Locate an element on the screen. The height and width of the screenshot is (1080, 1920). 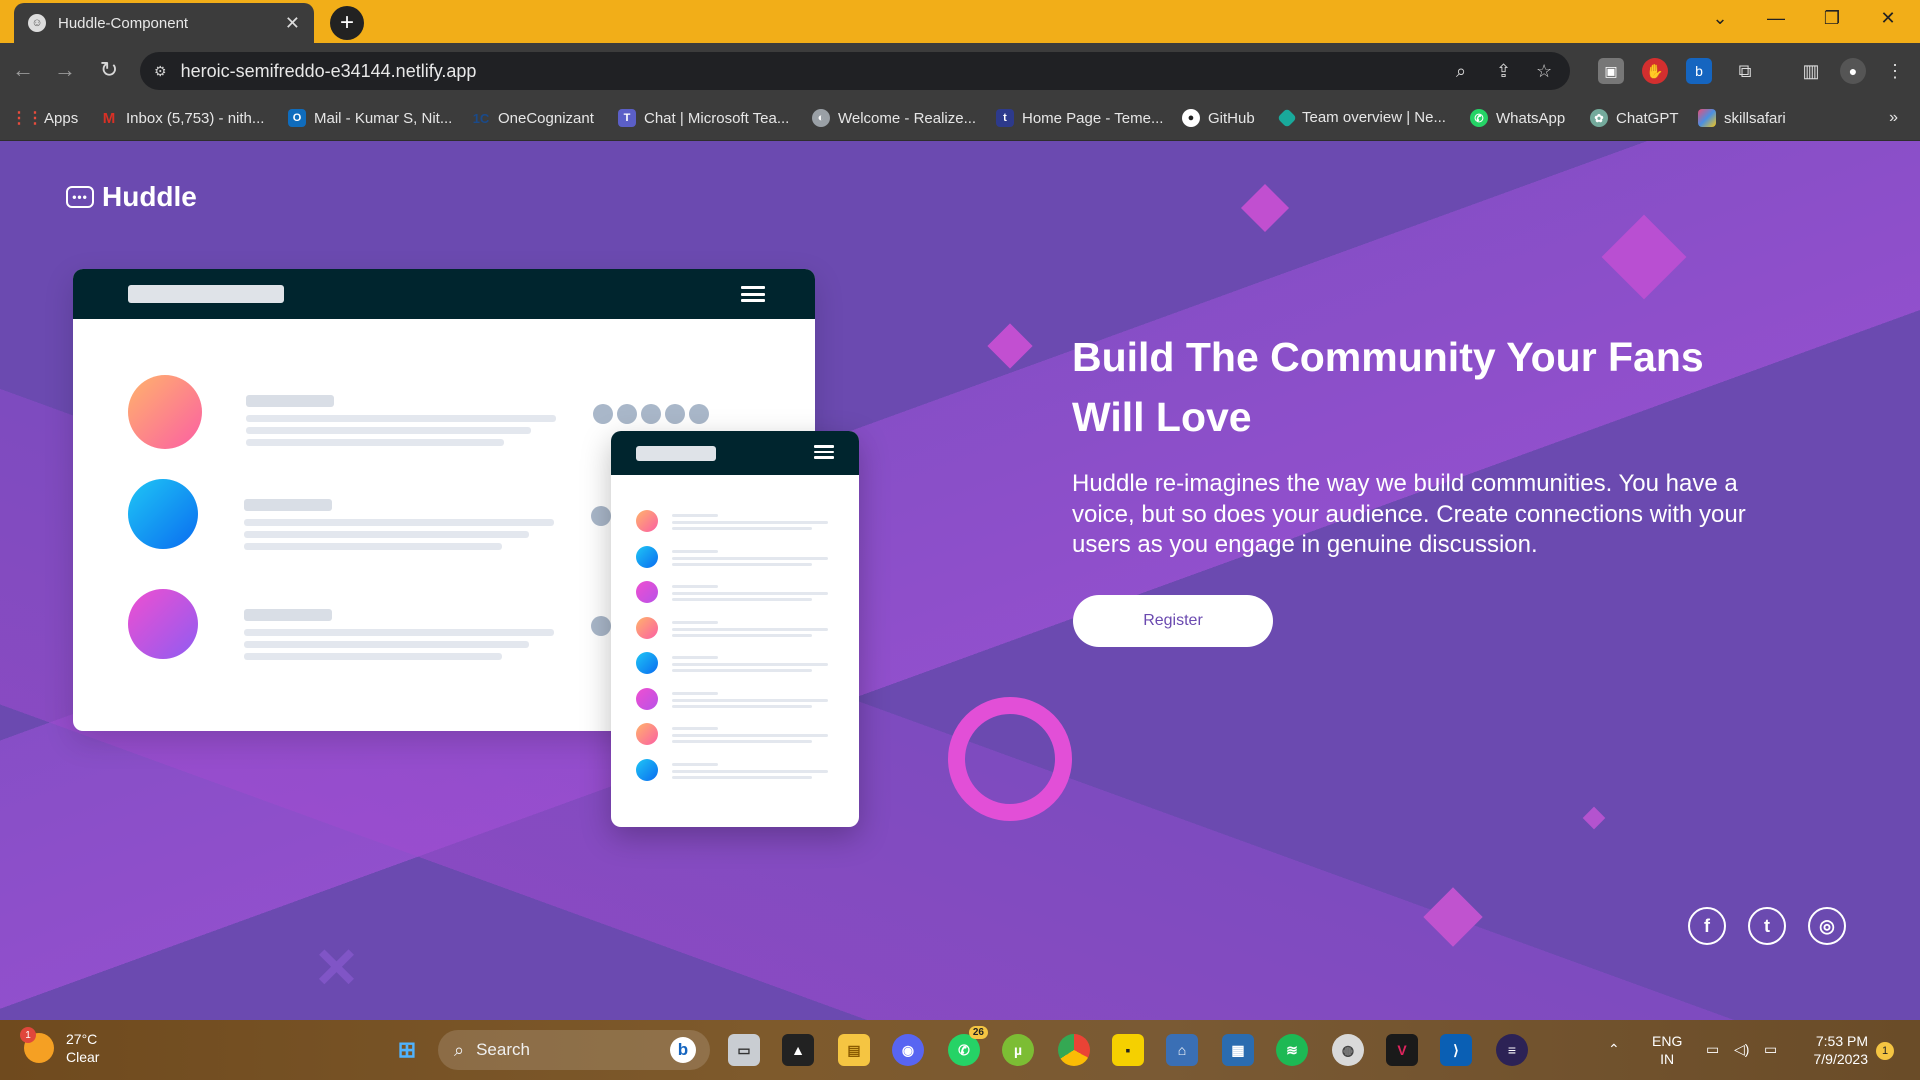
bookmark-label: WhatsApp is located at coordinates (1531, 118).